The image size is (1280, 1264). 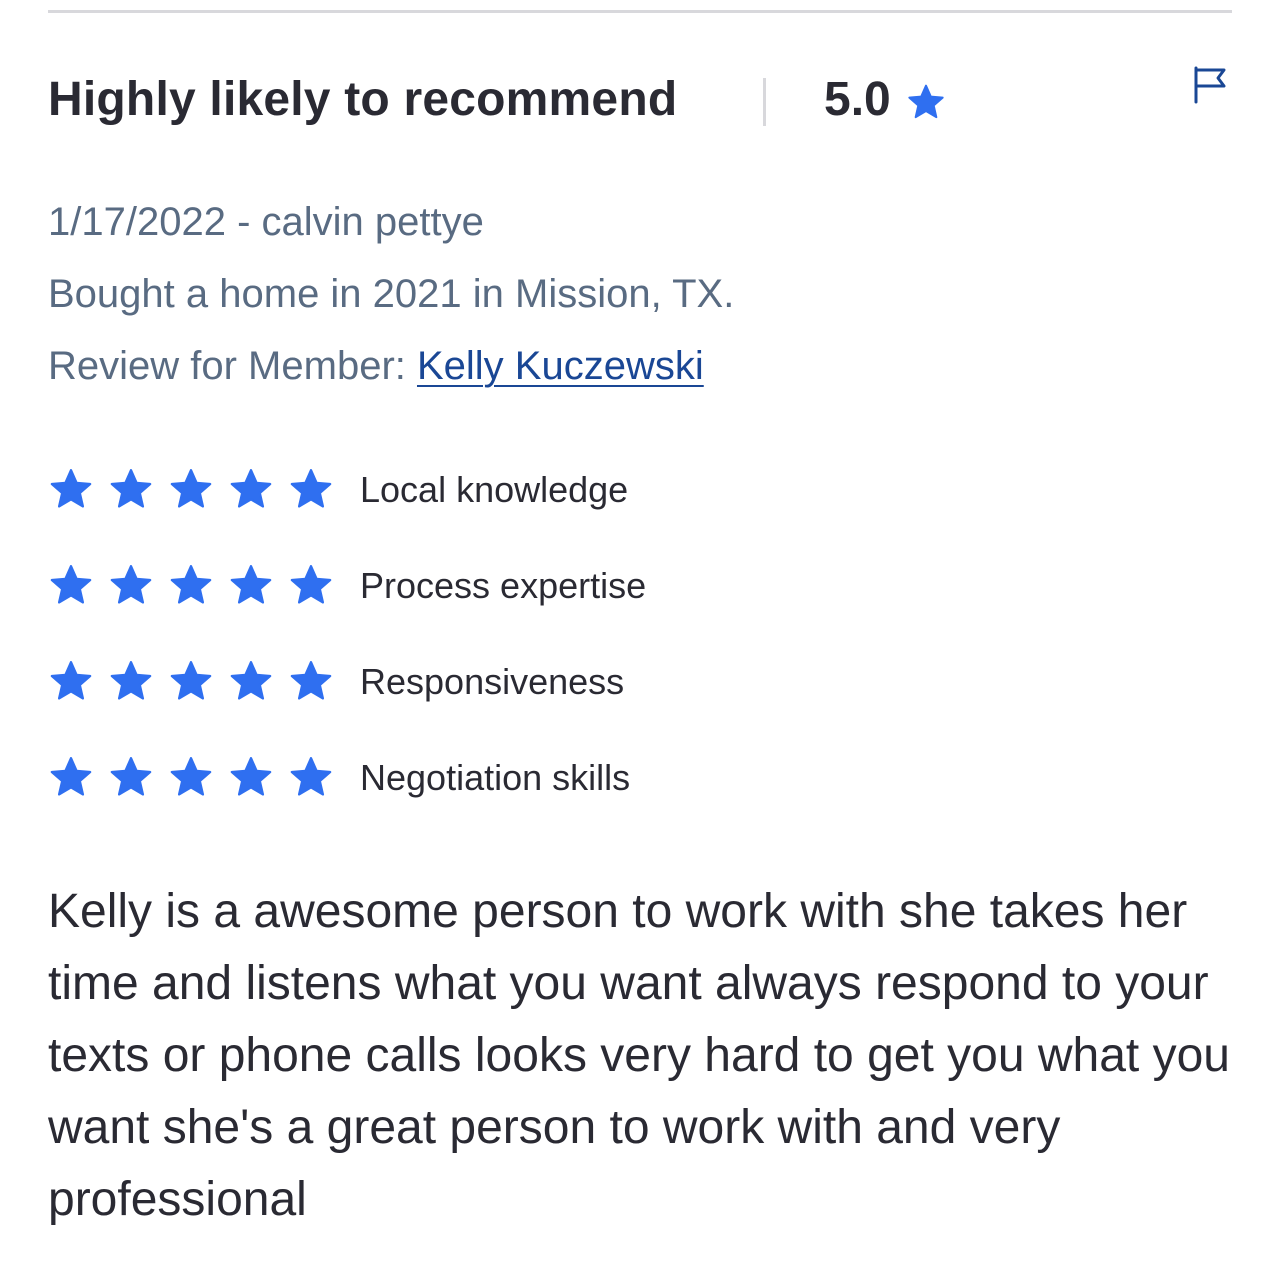 I want to click on review-headline: Highly likely to recommend, so click(x=363, y=99).